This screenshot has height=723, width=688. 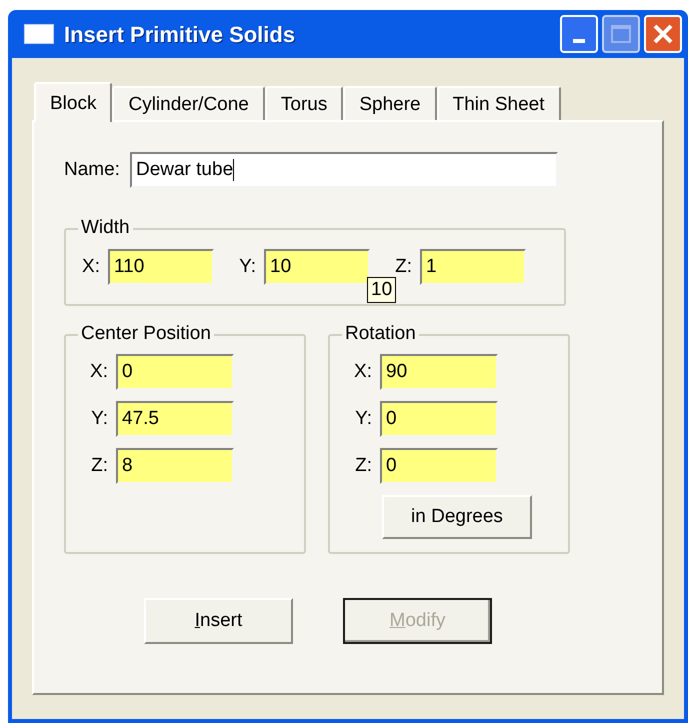 What do you see at coordinates (175, 419) in the screenshot?
I see `input-field: 47.5` at bounding box center [175, 419].